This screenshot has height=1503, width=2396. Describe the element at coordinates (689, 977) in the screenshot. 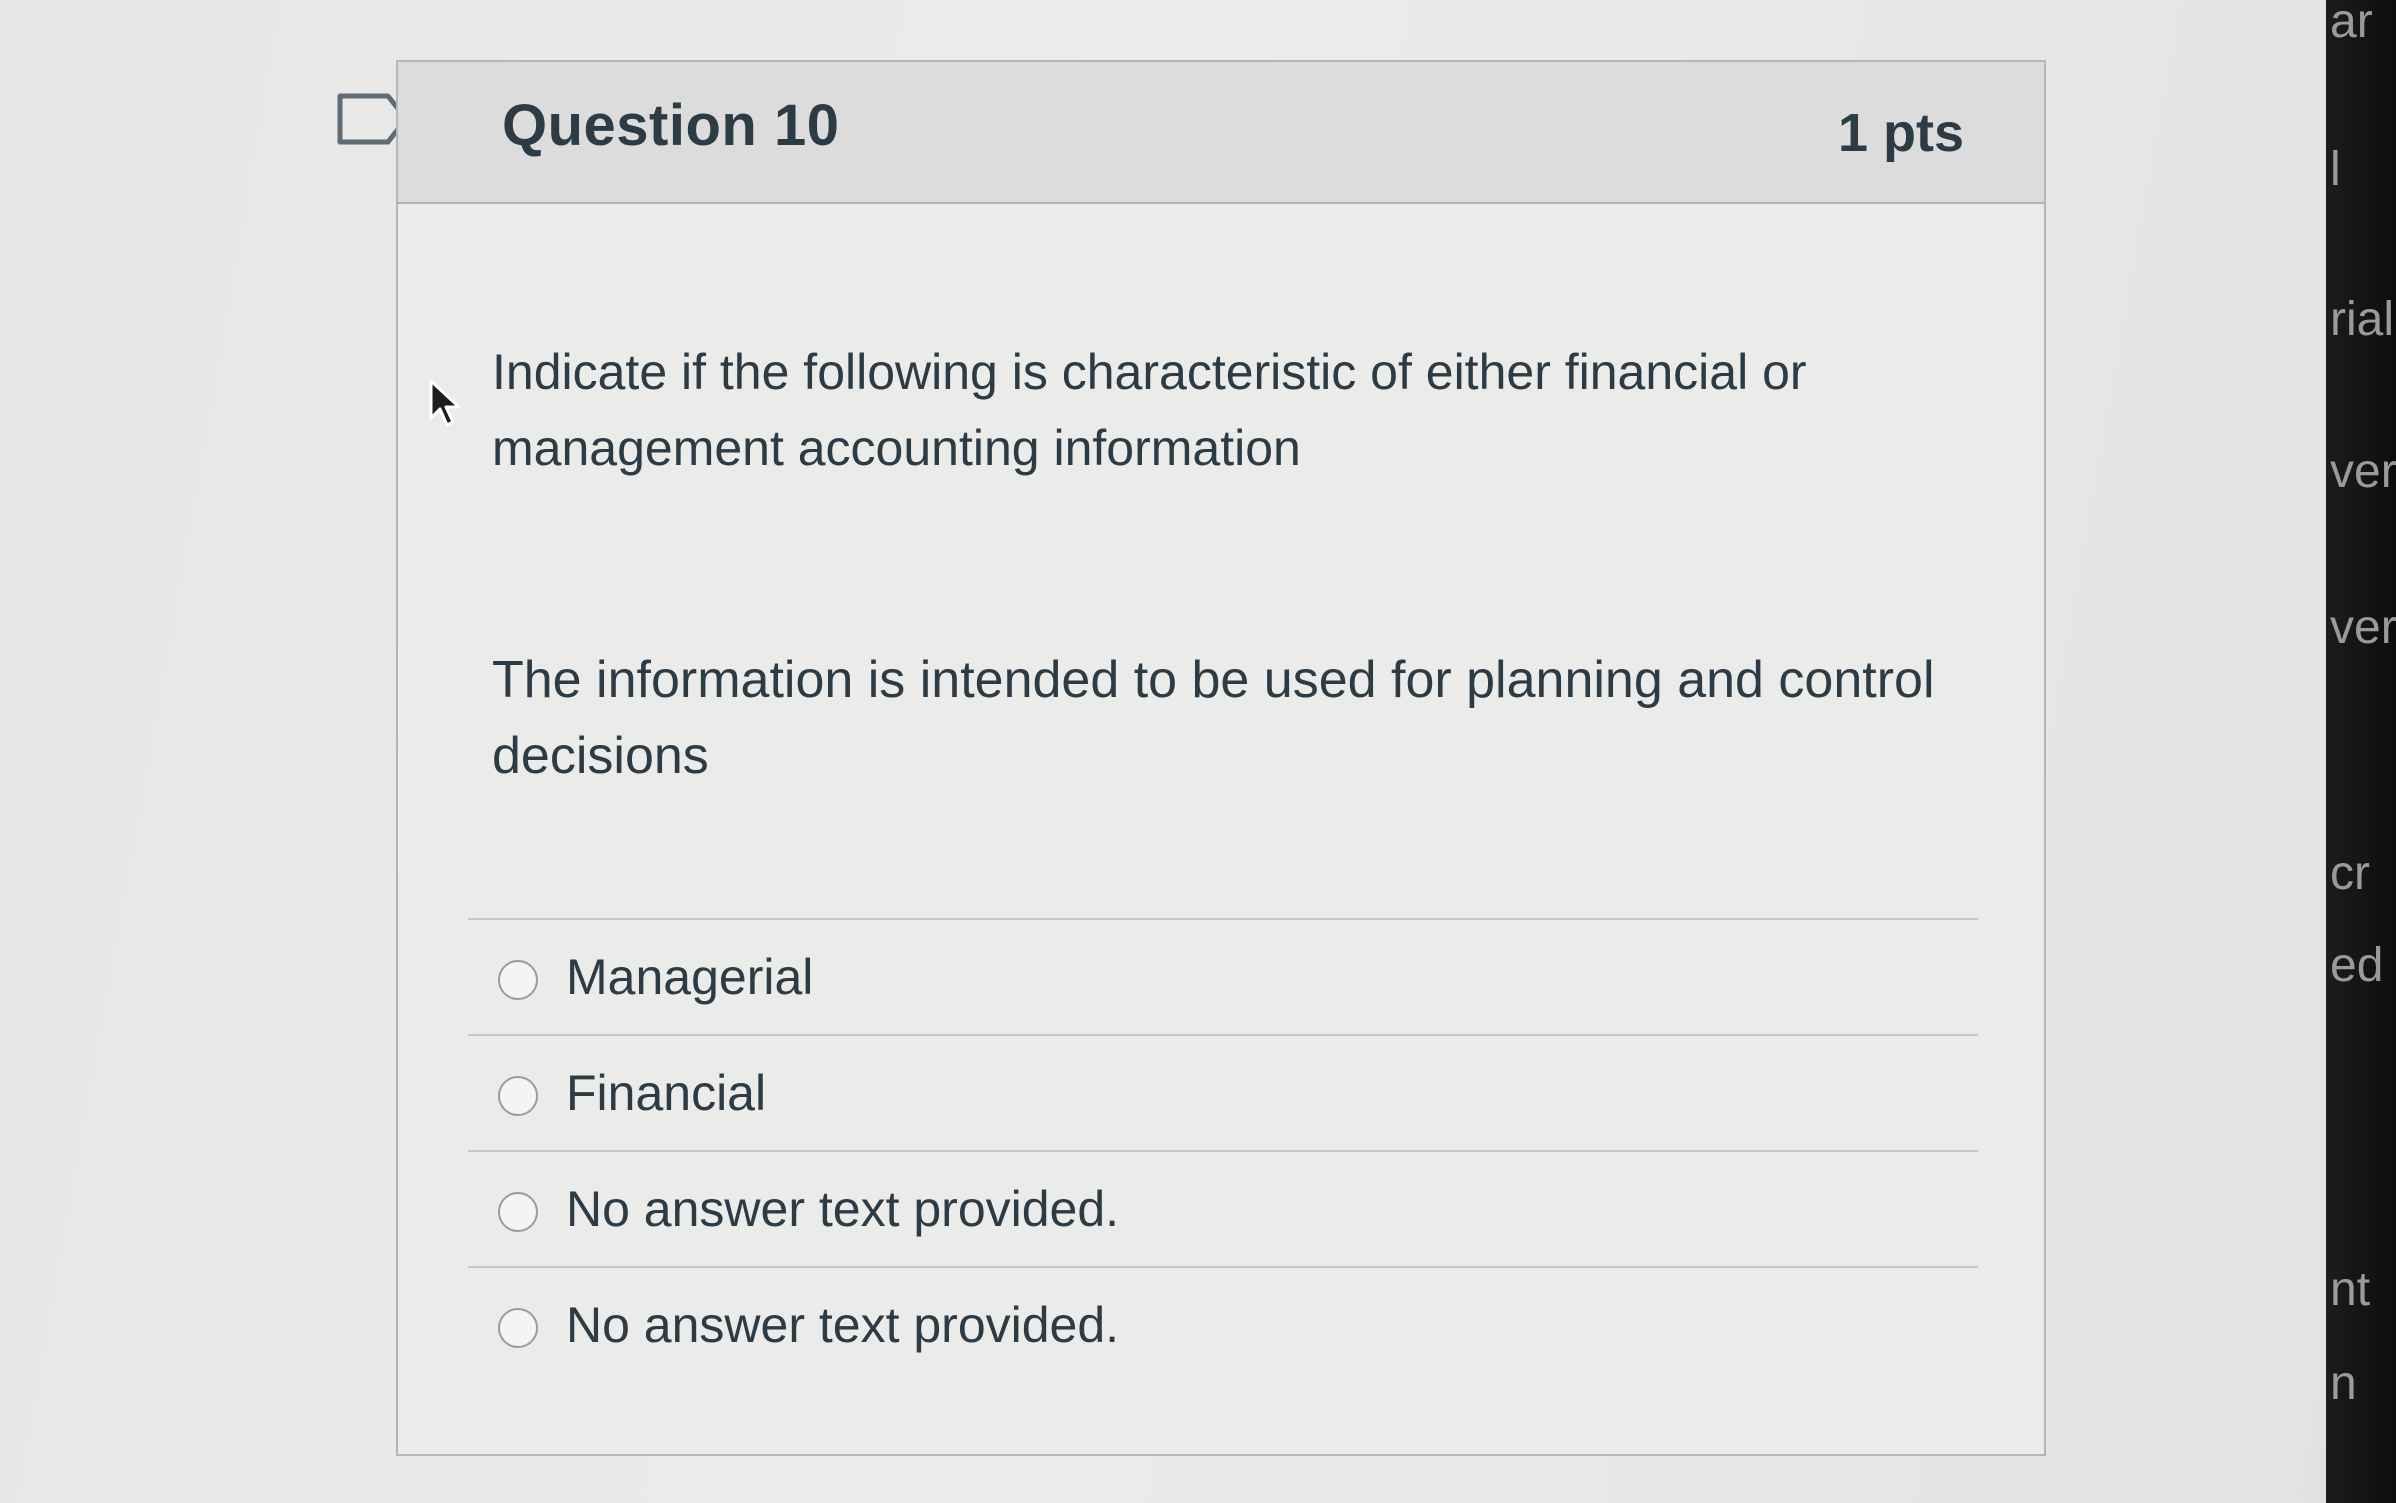

I see `answer-label: Managerial` at that location.